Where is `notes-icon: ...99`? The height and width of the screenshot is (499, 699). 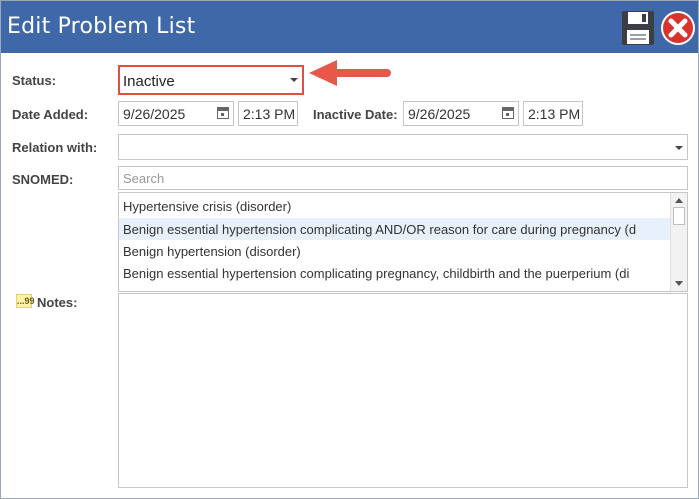 notes-icon: ...99 is located at coordinates (25, 301).